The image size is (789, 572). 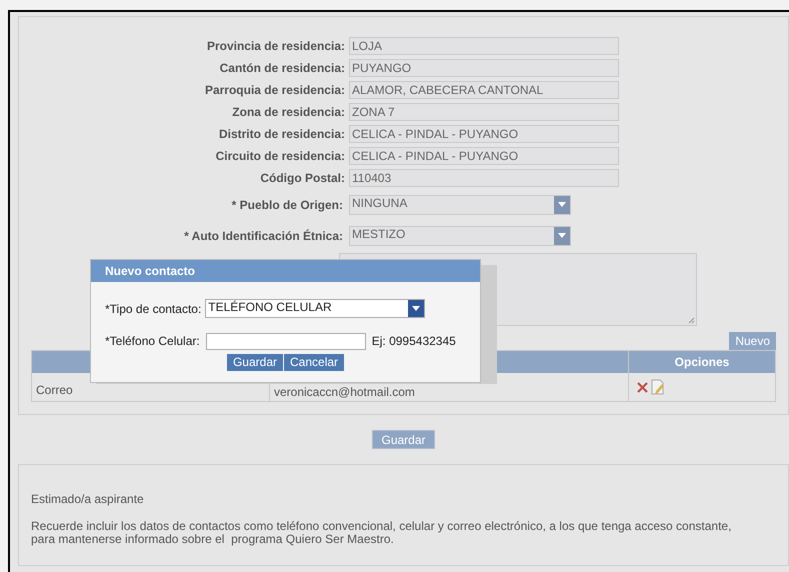 What do you see at coordinates (302, 178) in the screenshot?
I see `field-label: Código Postal:` at bounding box center [302, 178].